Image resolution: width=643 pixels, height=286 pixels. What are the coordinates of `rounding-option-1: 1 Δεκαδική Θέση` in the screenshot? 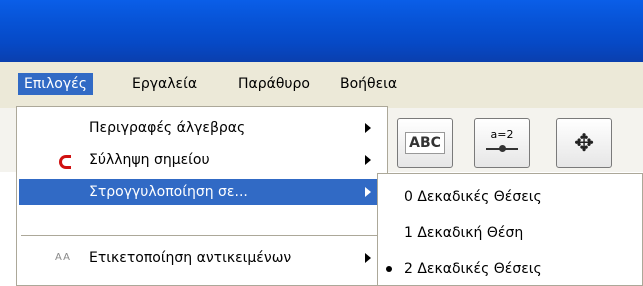 It's located at (511, 233).